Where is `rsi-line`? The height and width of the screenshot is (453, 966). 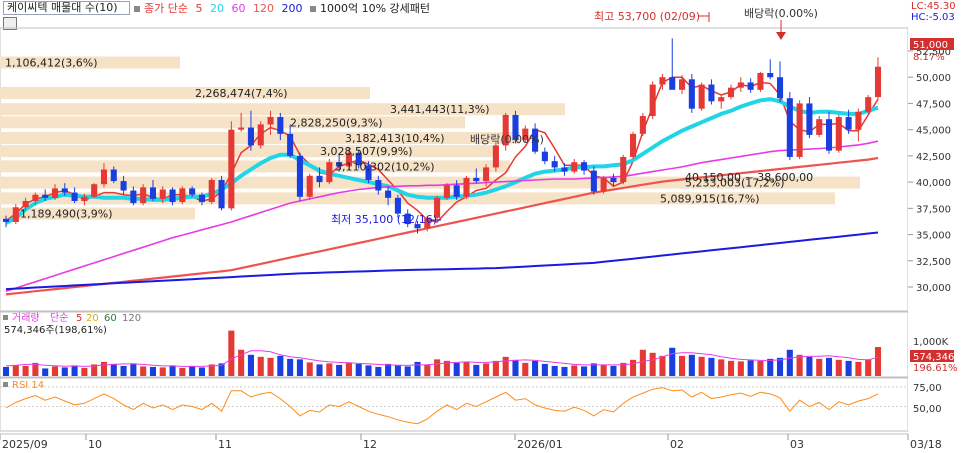 rsi-line is located at coordinates (442, 406).